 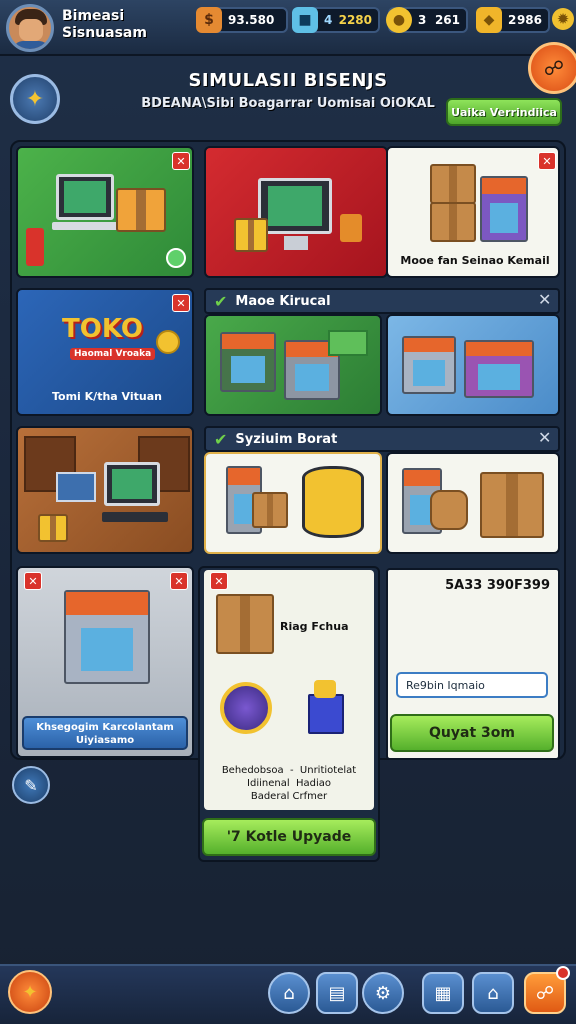 What do you see at coordinates (107, 637) in the screenshot?
I see `building-icon` at bounding box center [107, 637].